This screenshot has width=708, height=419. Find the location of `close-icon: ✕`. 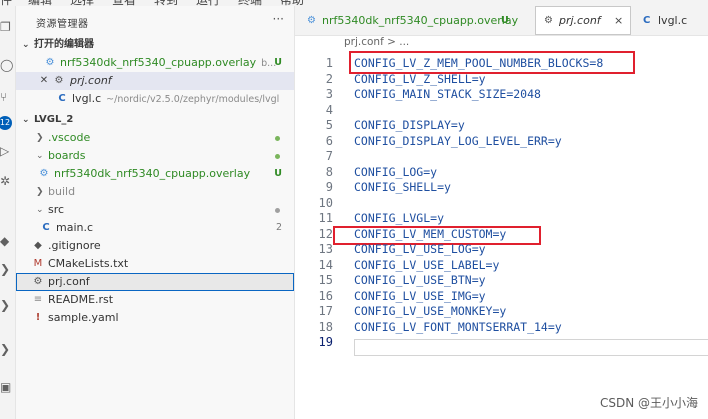

close-icon: ✕ is located at coordinates (44, 81).